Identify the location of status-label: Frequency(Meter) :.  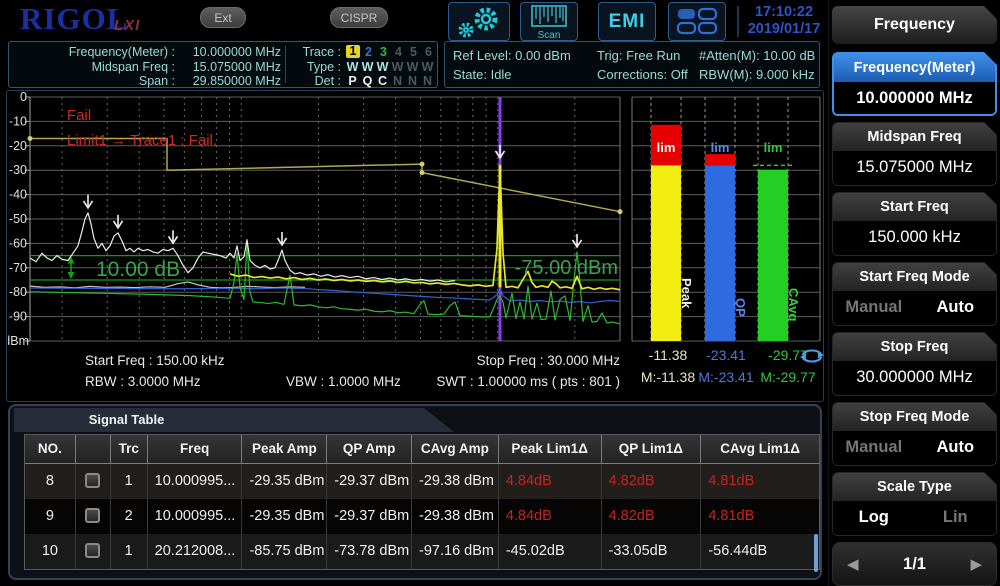
(121, 52).